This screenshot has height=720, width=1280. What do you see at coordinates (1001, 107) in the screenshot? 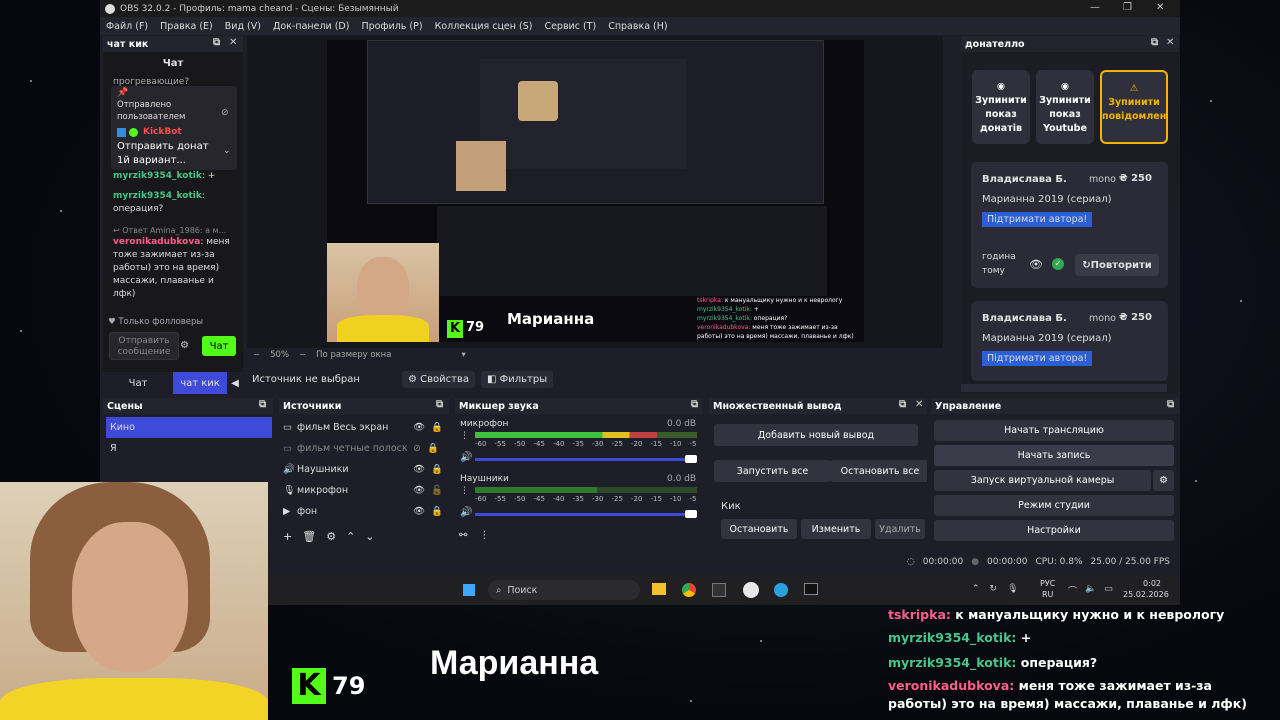
I see `stop-donations-button: ◉ Зупинити показ донатів` at bounding box center [1001, 107].